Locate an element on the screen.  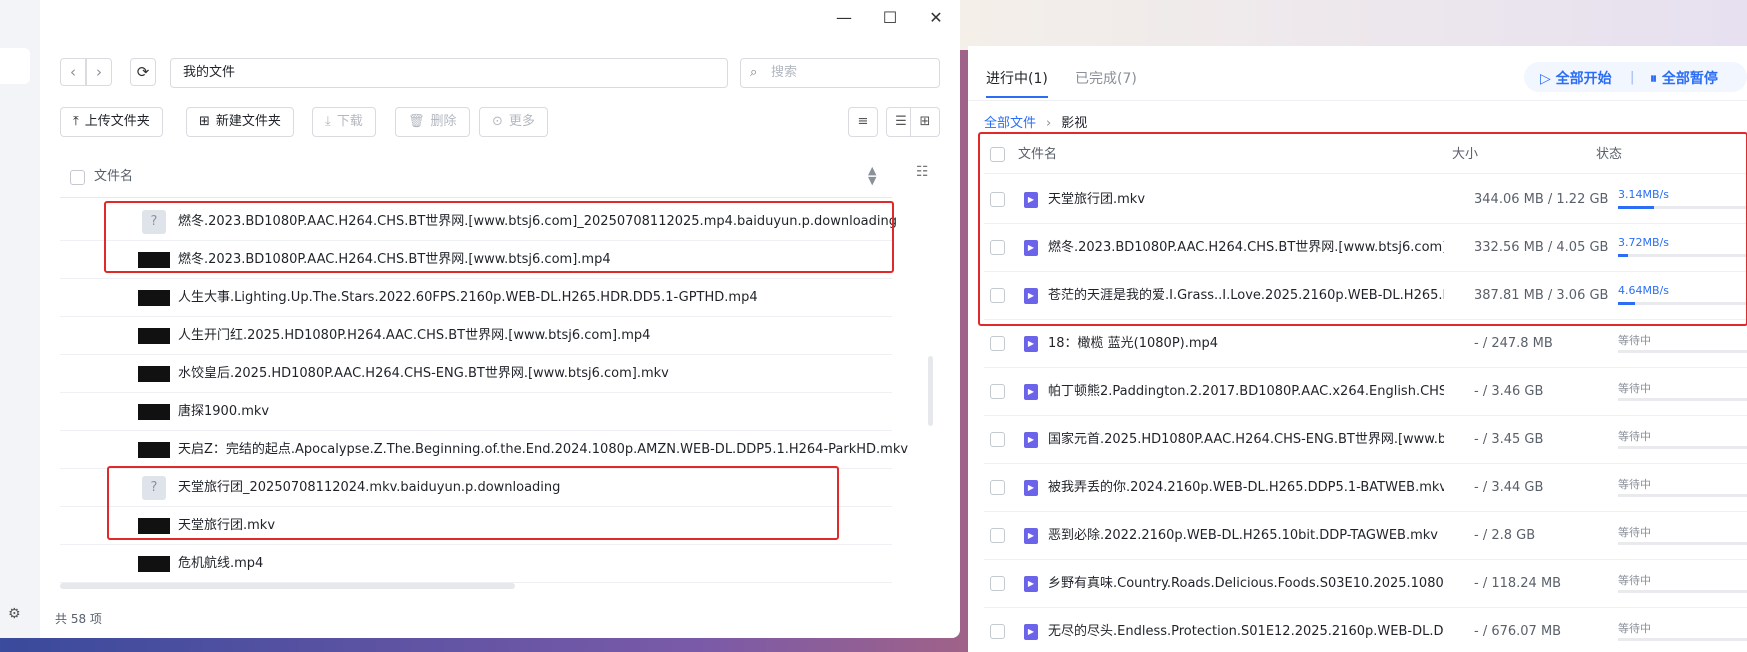
vertical-scrollbar is located at coordinates (930, 391).